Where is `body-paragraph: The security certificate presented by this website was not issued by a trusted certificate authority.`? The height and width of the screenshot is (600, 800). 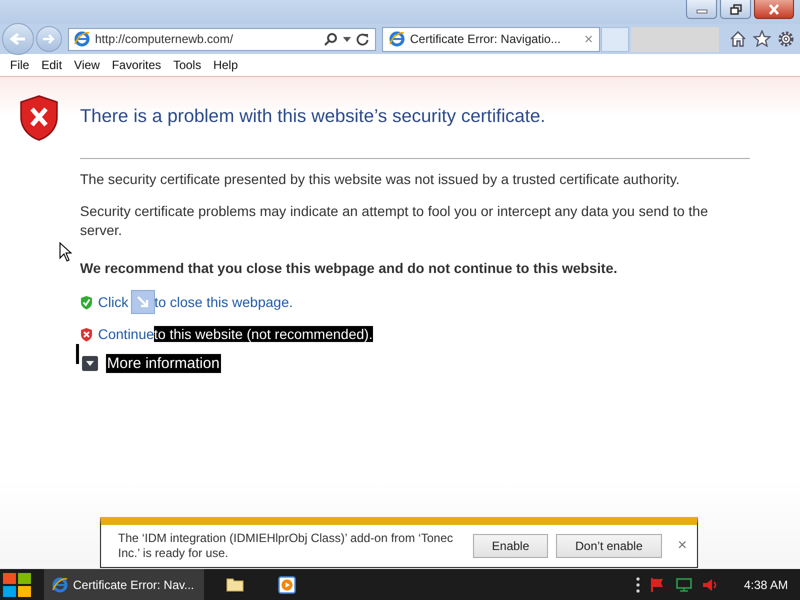
body-paragraph: The security certificate presented by this website was not issued by a trusted certificate authority. is located at coordinates (380, 179).